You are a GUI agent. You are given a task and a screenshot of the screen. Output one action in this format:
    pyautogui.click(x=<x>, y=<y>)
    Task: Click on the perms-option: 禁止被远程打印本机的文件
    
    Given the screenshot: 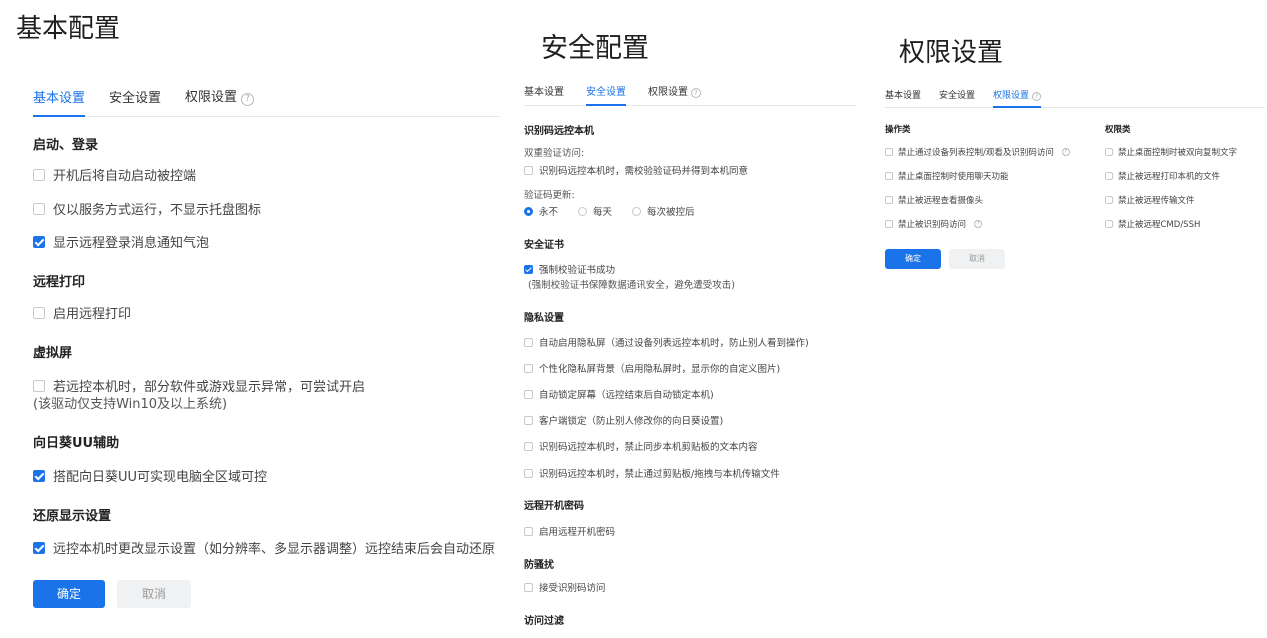 What is the action you would take?
    pyautogui.click(x=1162, y=176)
    